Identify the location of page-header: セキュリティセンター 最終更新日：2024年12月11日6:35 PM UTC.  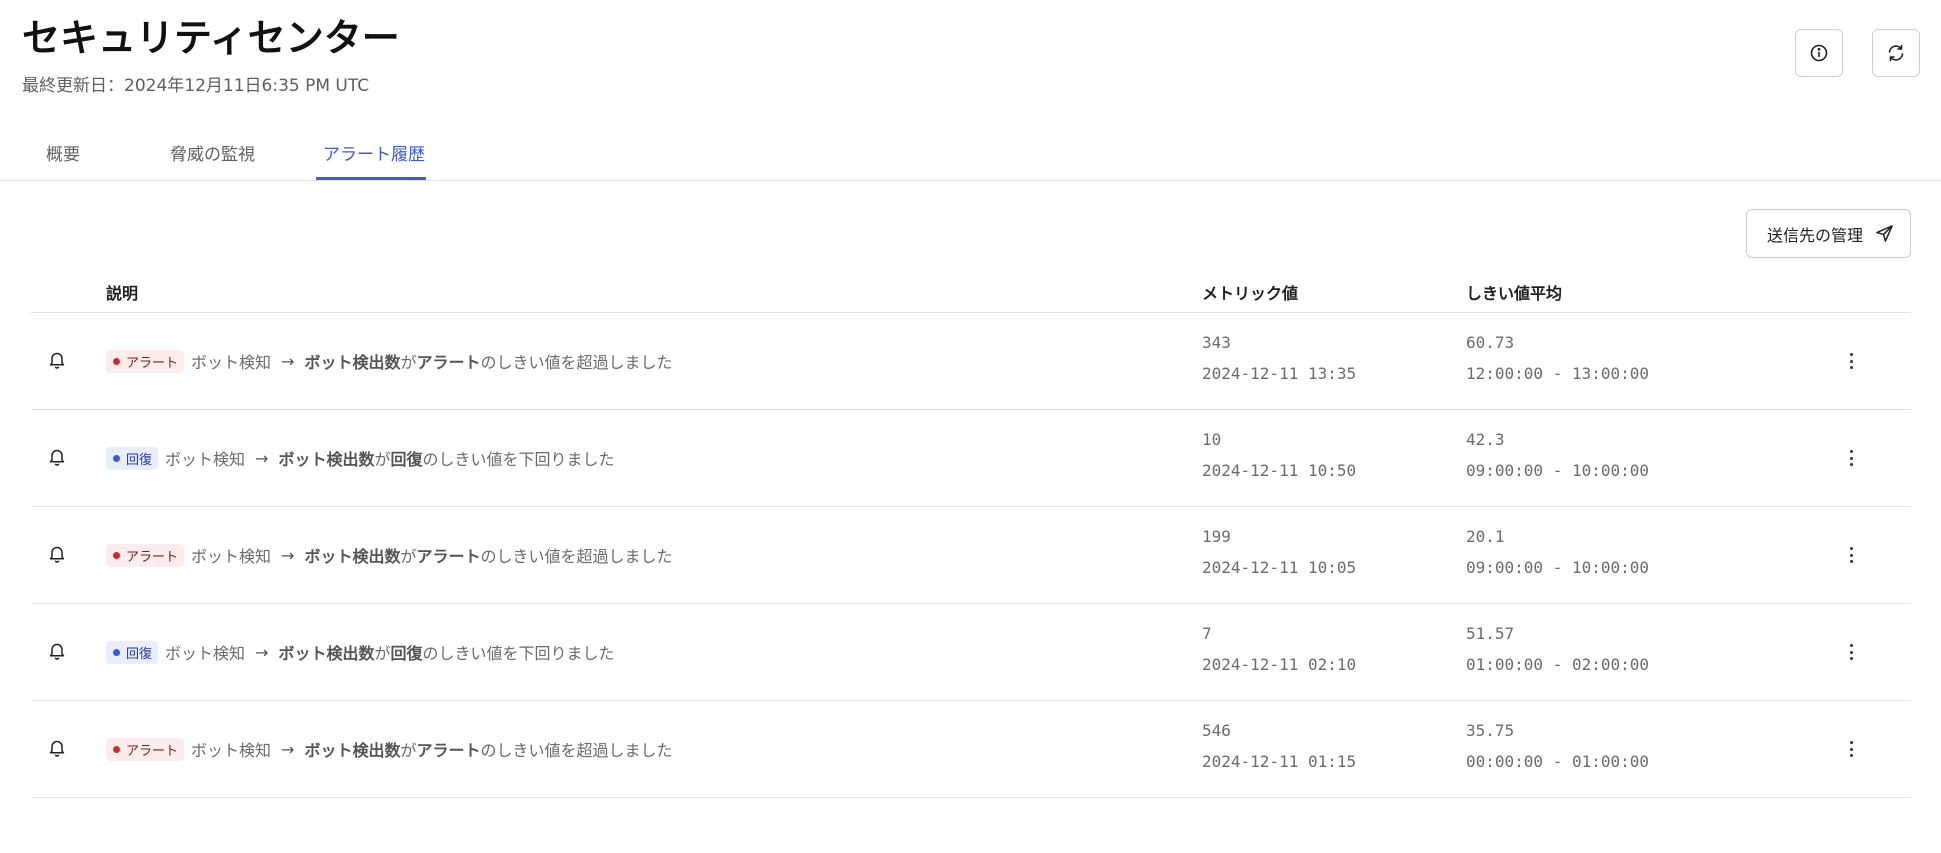
(211, 54).